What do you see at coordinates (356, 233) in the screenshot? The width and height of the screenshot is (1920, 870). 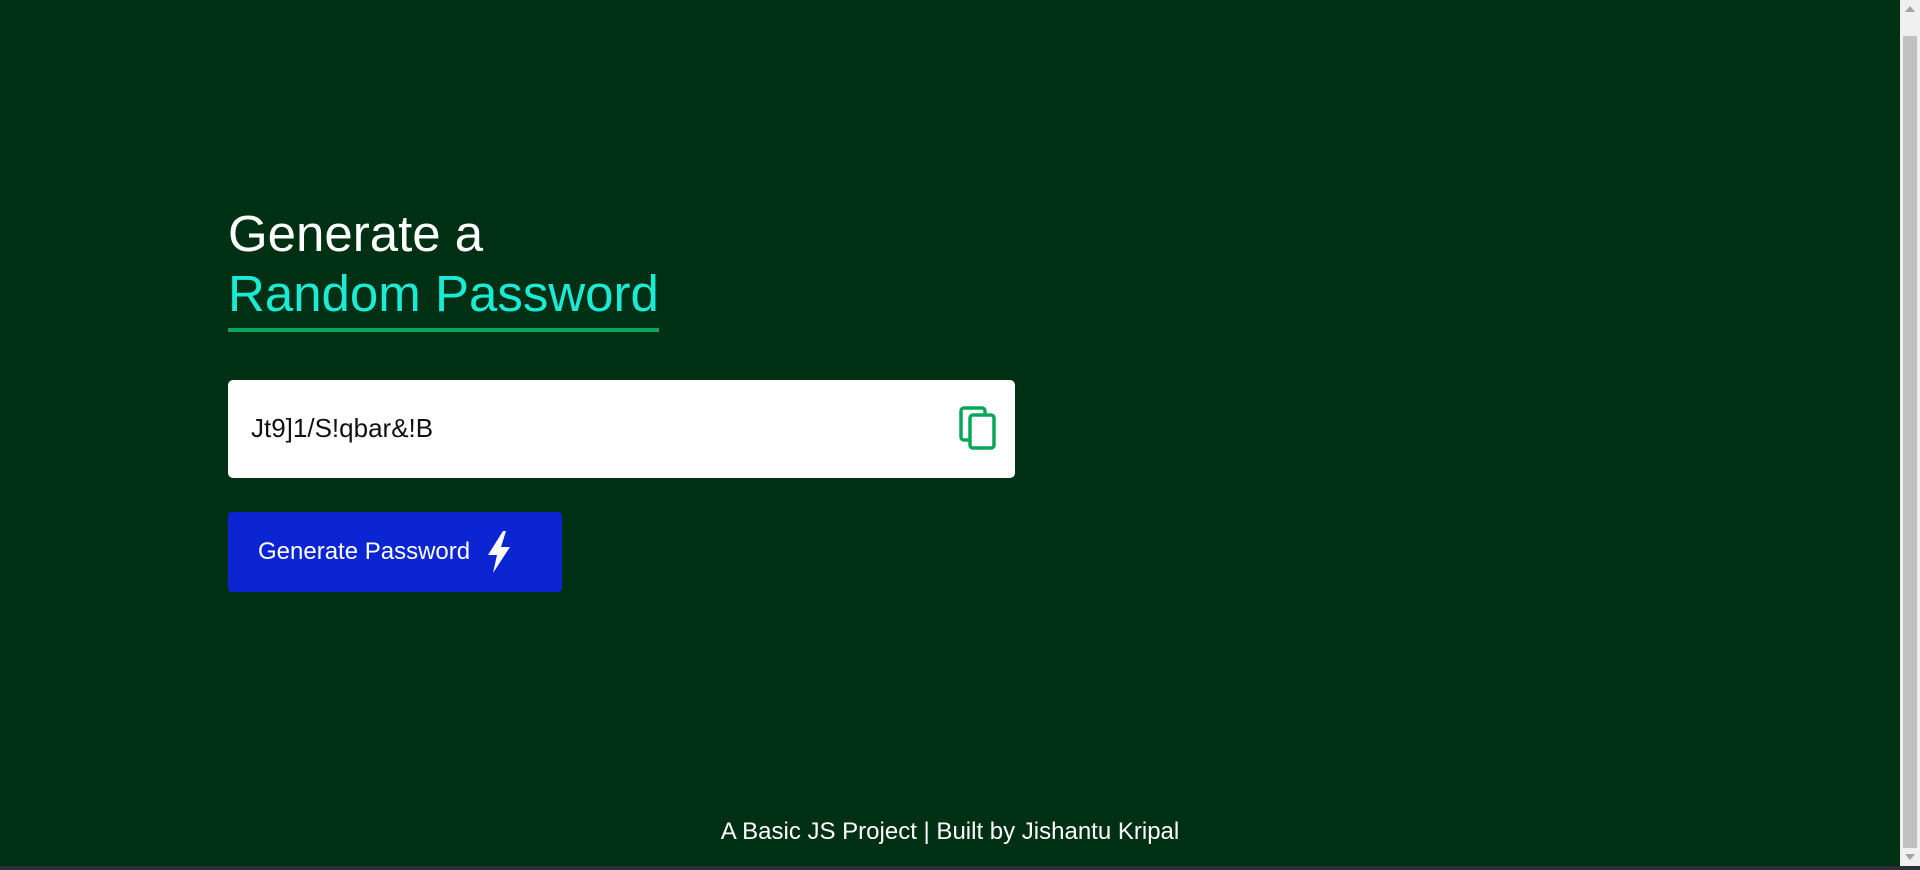 I see `title-line-1: Generate a` at bounding box center [356, 233].